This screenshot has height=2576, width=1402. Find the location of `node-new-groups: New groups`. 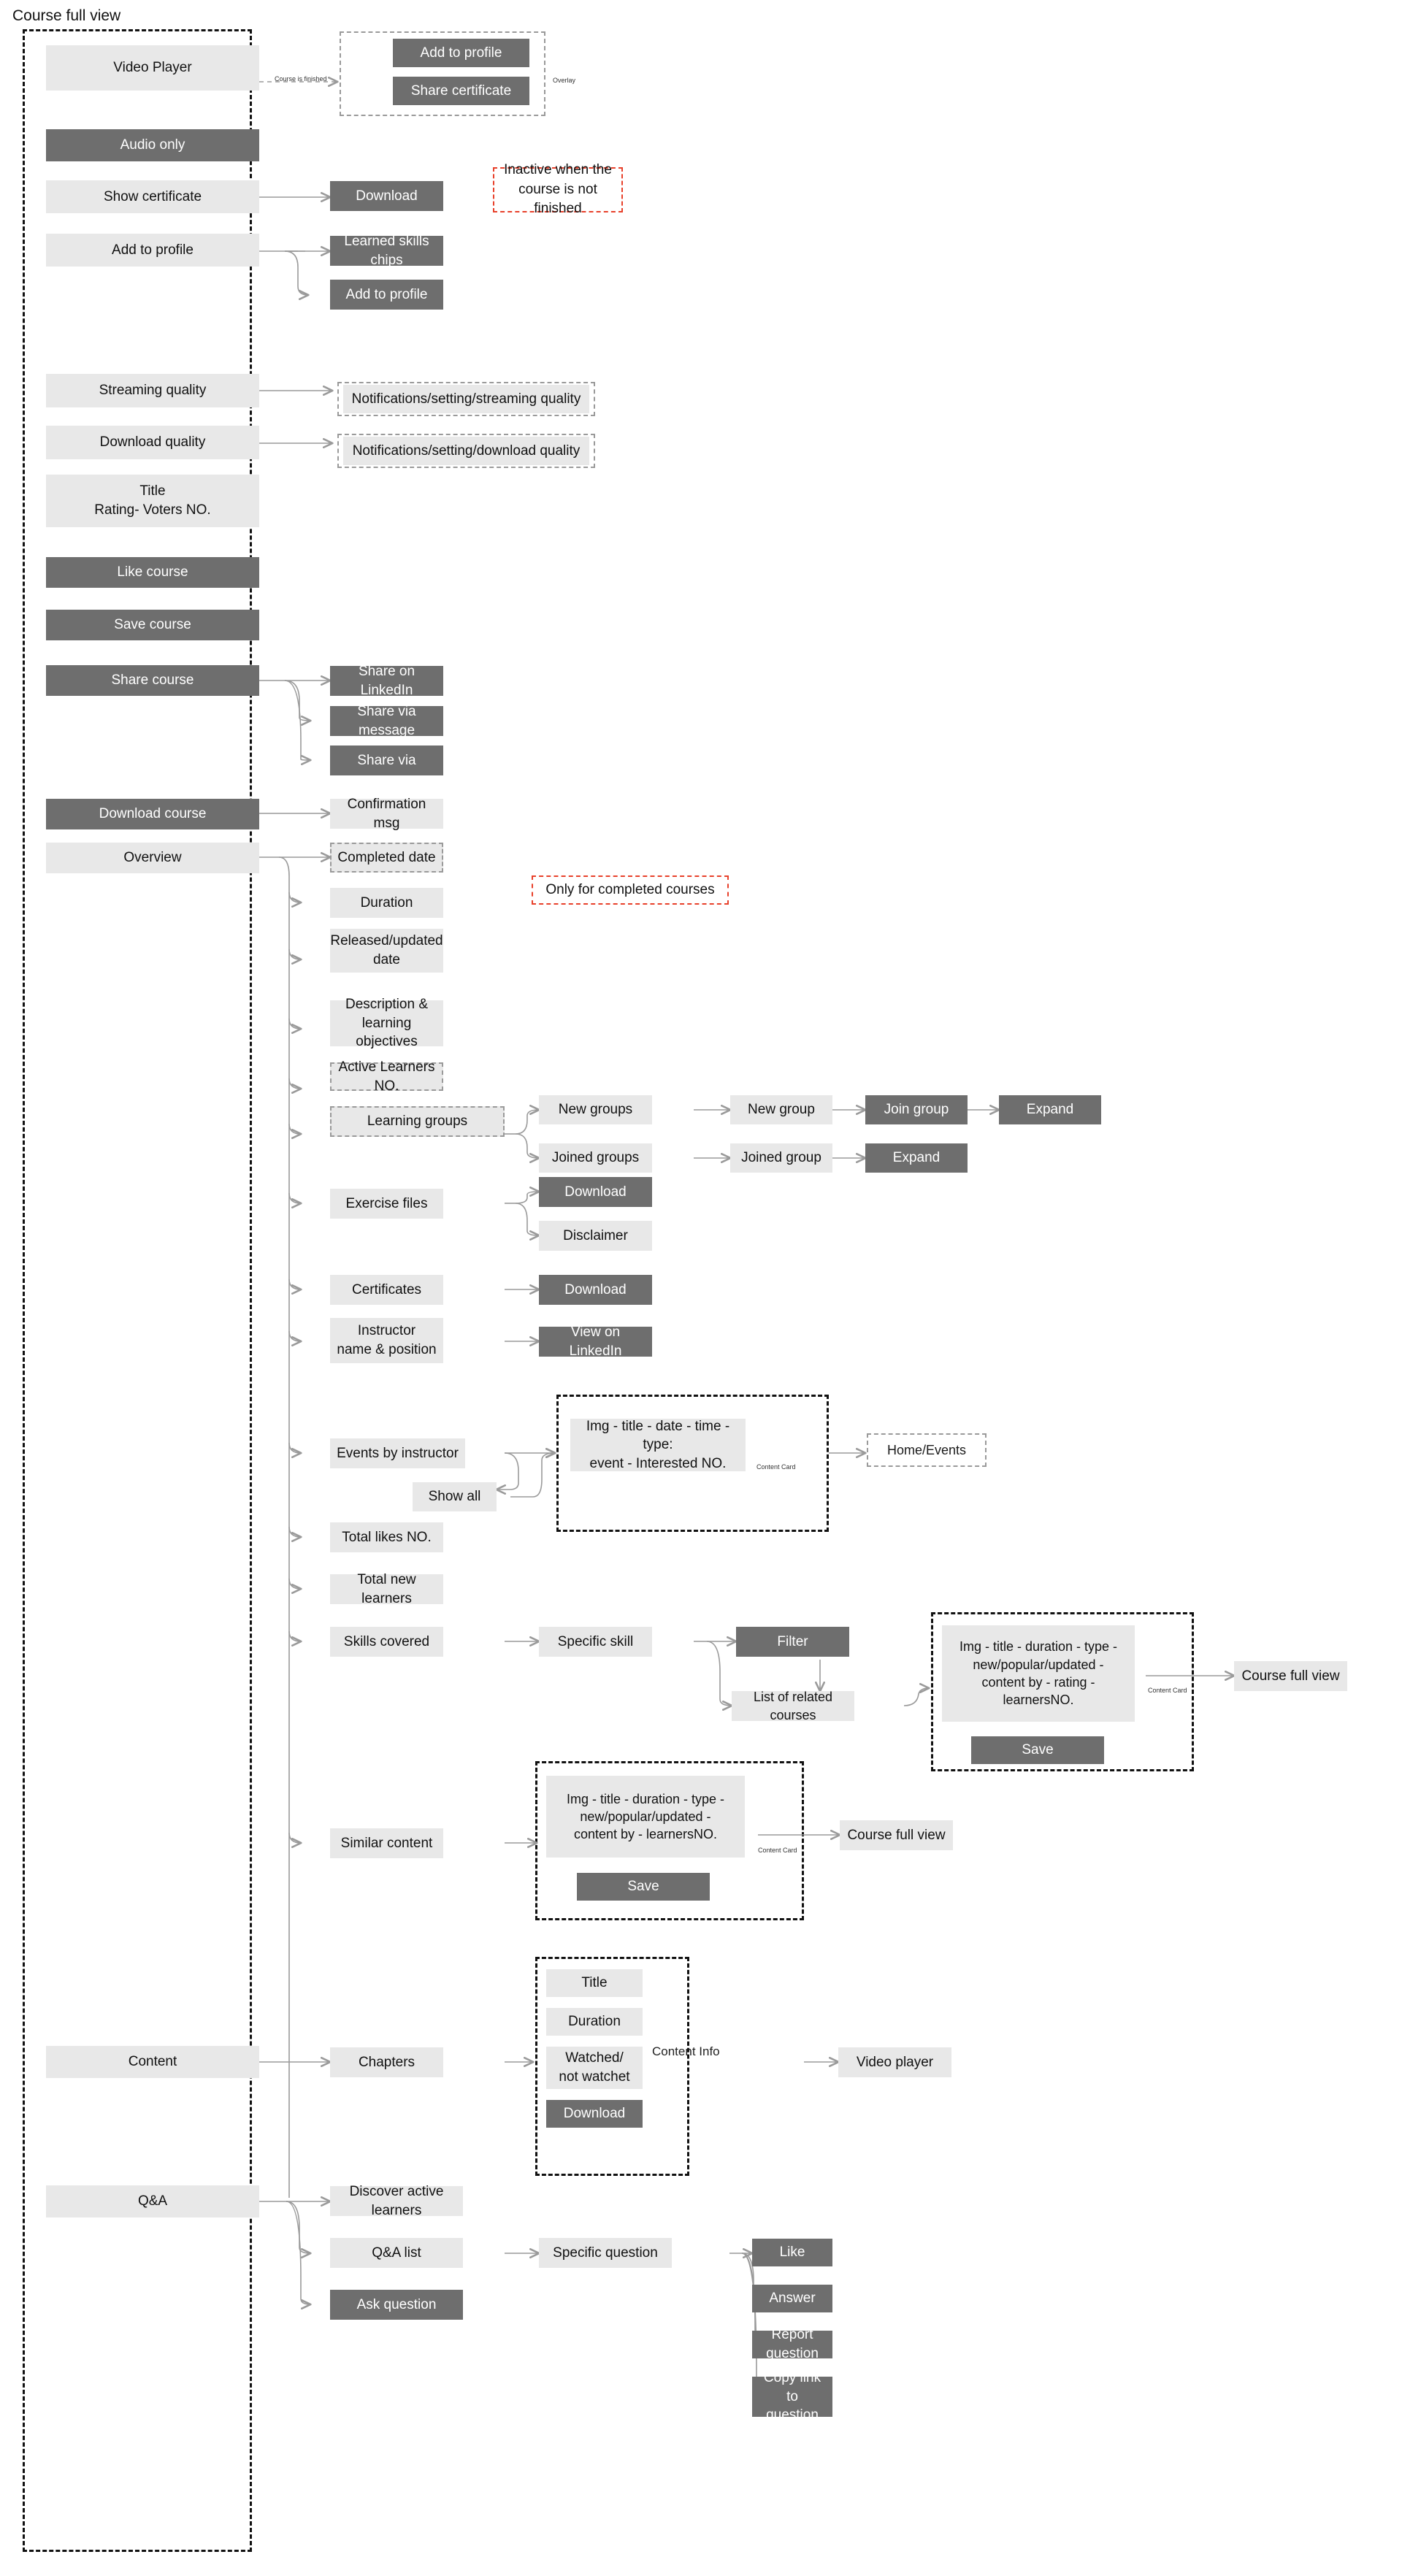

node-new-groups: New groups is located at coordinates (595, 1109).